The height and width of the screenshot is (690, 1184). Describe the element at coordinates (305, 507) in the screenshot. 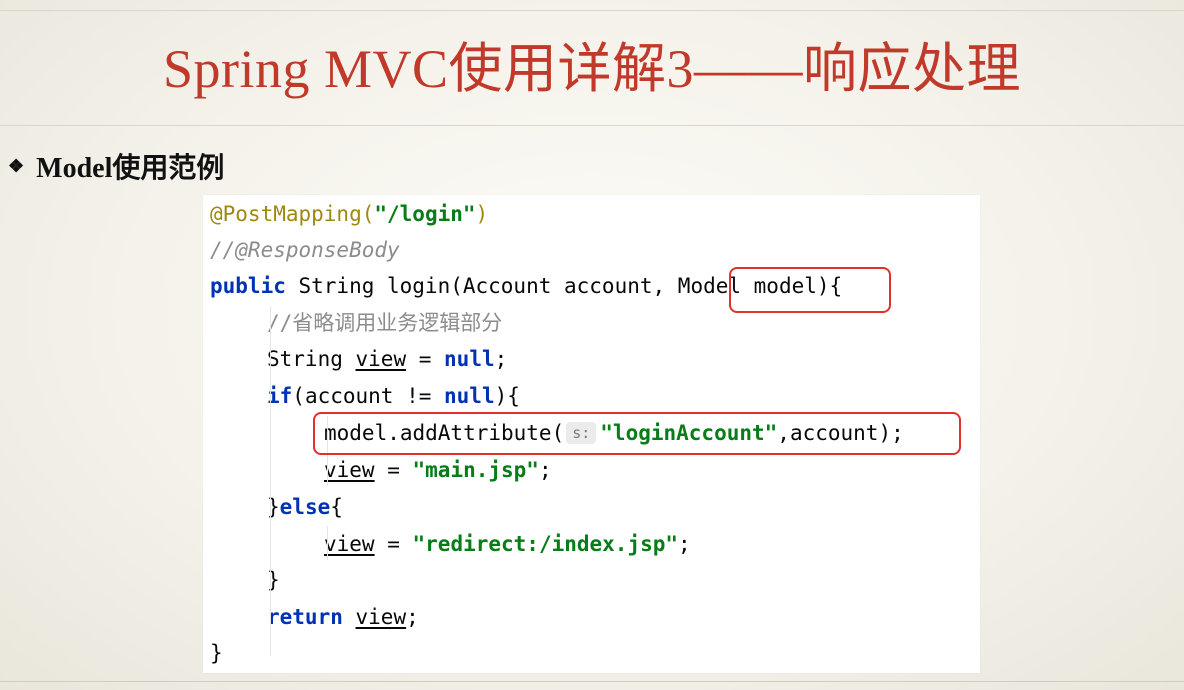

I see `code-line: }else{` at that location.